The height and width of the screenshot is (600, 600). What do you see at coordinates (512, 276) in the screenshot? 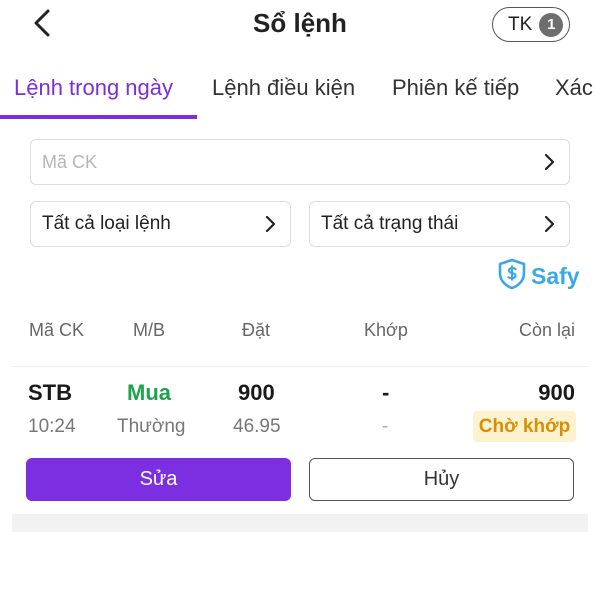
I see `shield-dollar-icon` at bounding box center [512, 276].